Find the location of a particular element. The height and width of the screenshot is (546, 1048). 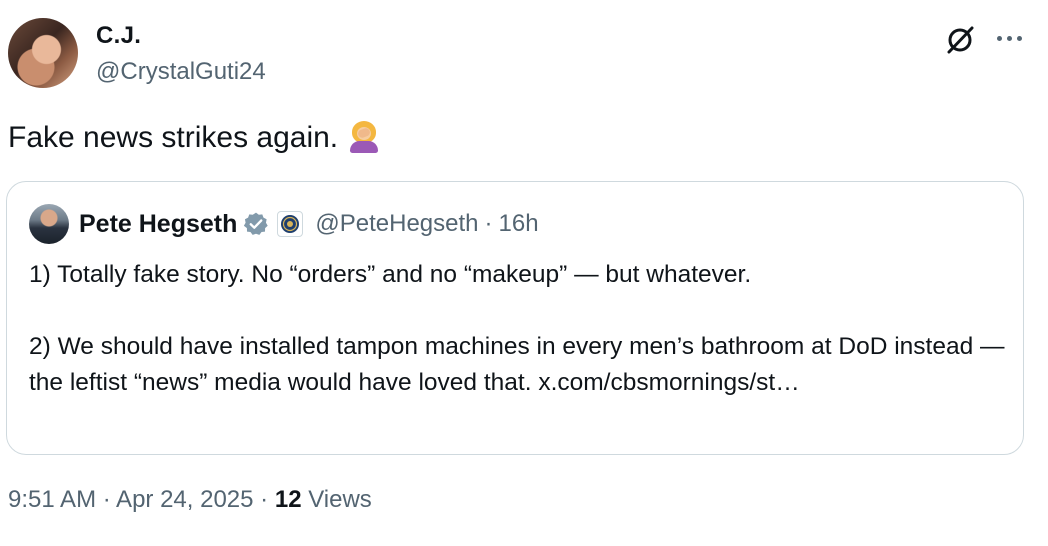

quoted-tweet-time: 16h is located at coordinates (519, 224).